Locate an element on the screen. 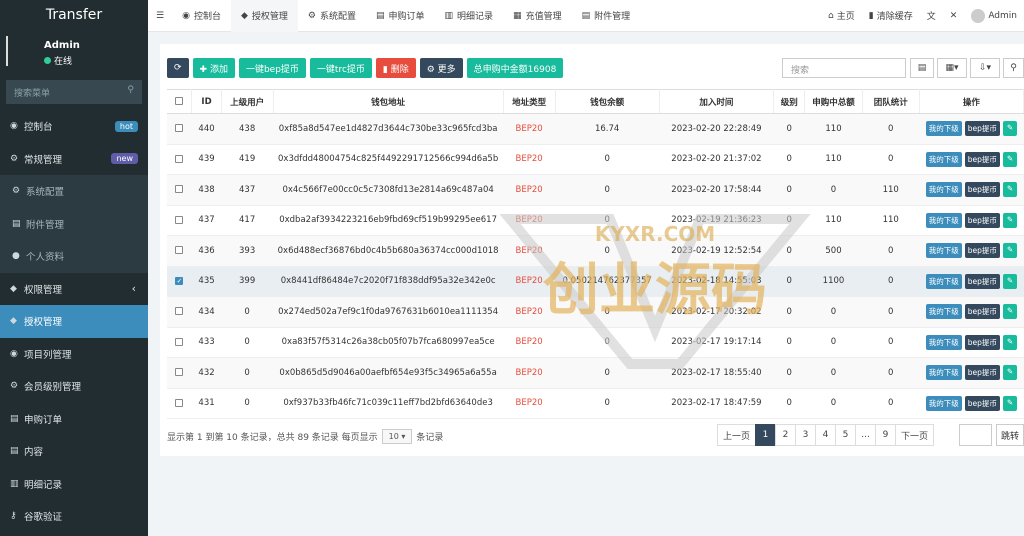 The image size is (1024, 536). sidebar-item-11: ▥ 明细记录 is located at coordinates (74, 484).